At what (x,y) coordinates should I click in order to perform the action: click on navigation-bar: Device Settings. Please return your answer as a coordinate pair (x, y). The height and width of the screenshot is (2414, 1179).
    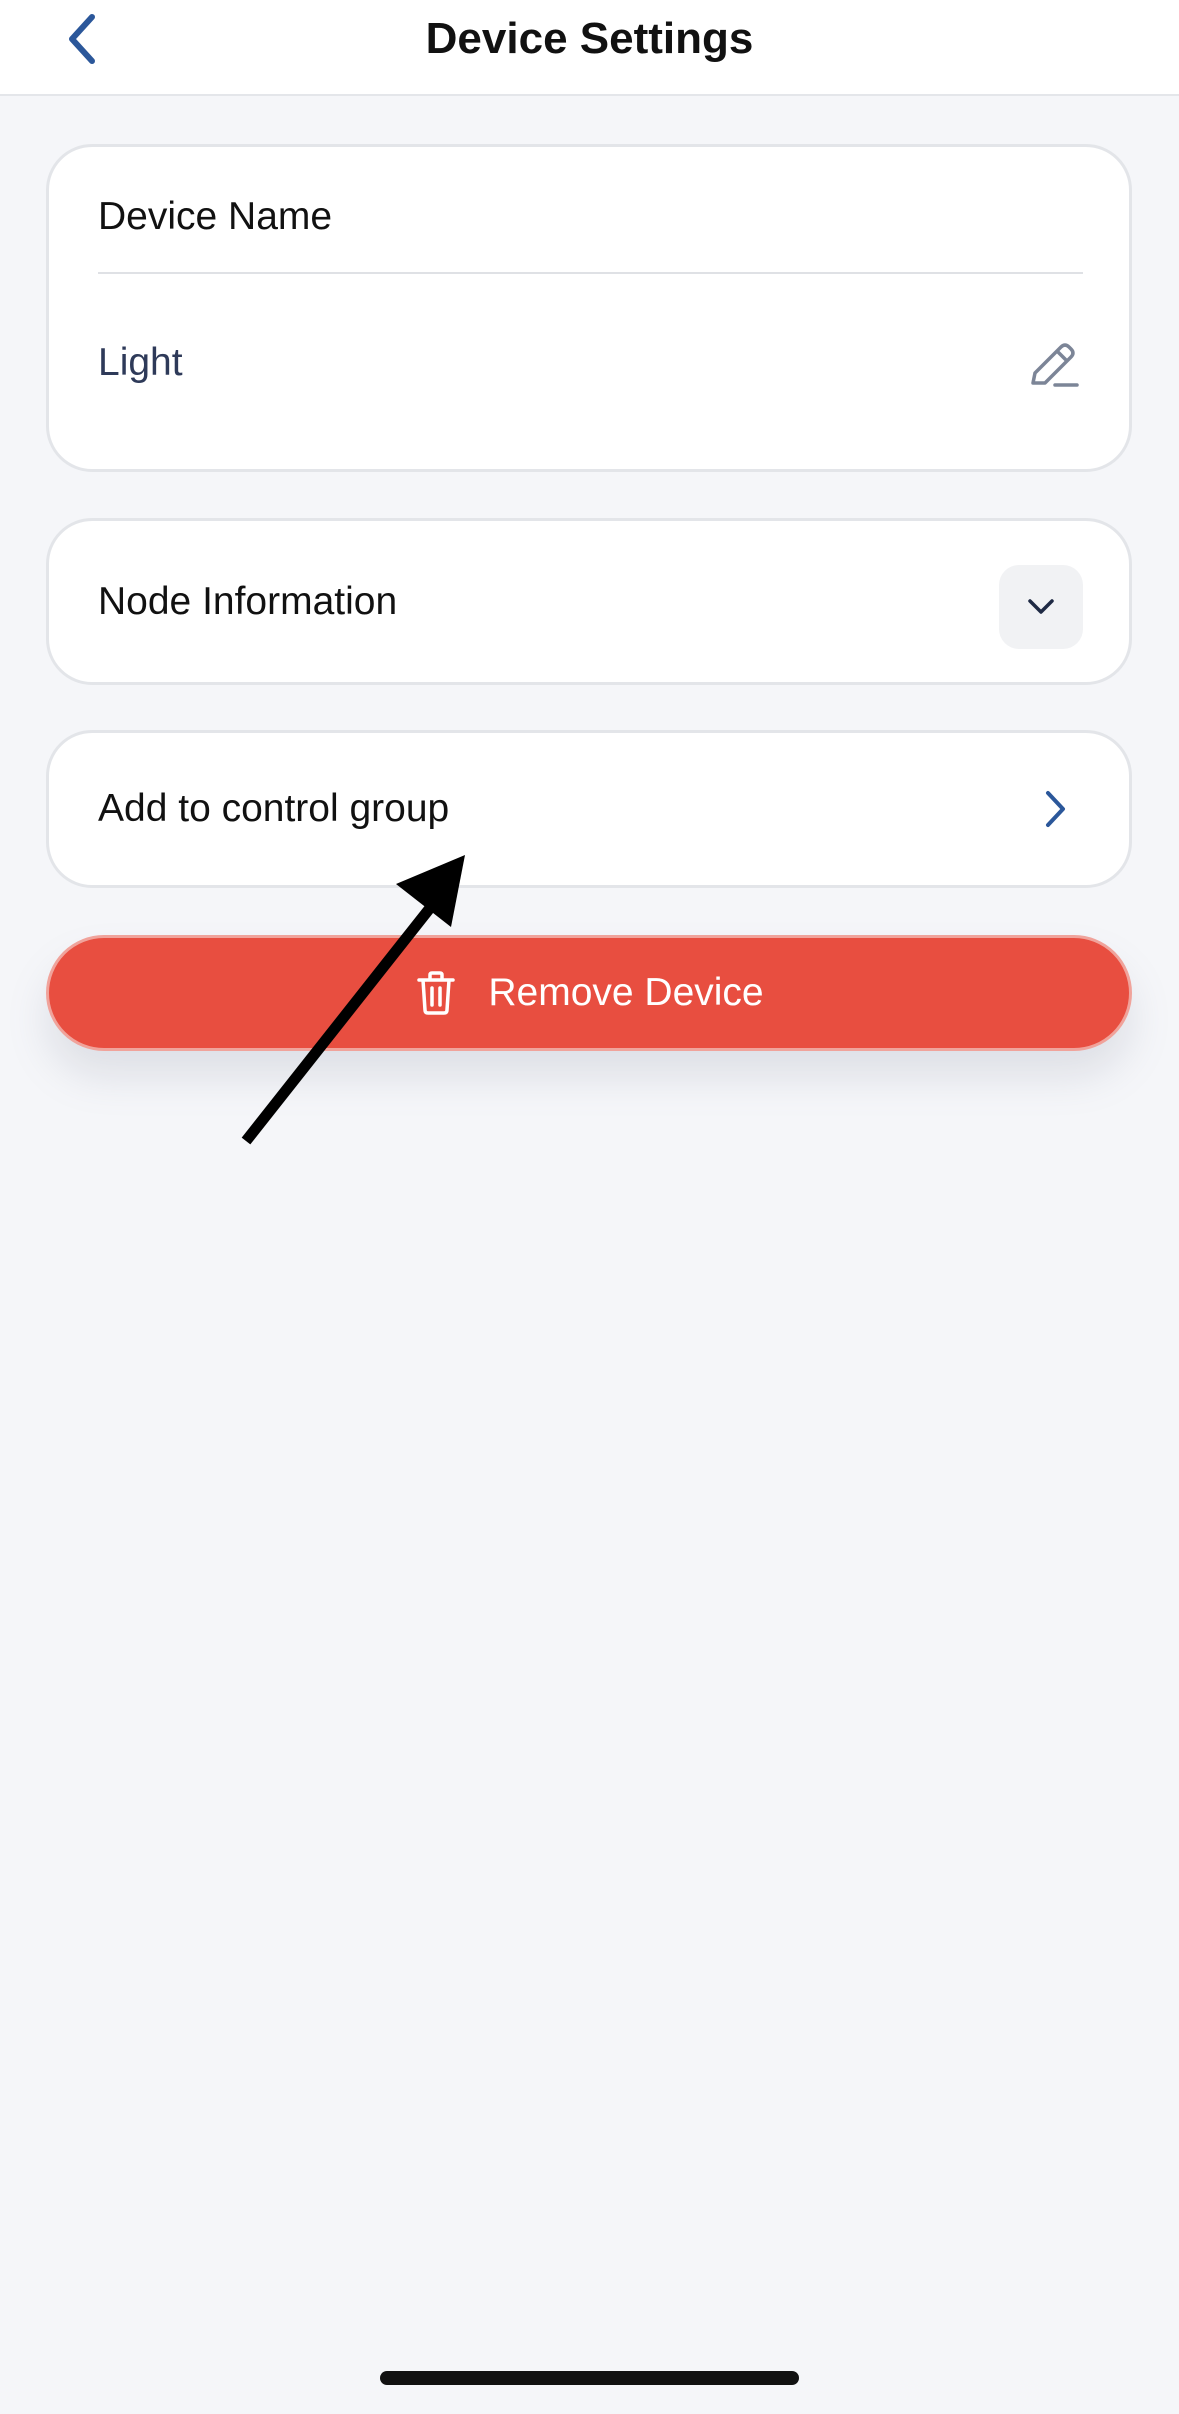
    Looking at the image, I should click on (589, 48).